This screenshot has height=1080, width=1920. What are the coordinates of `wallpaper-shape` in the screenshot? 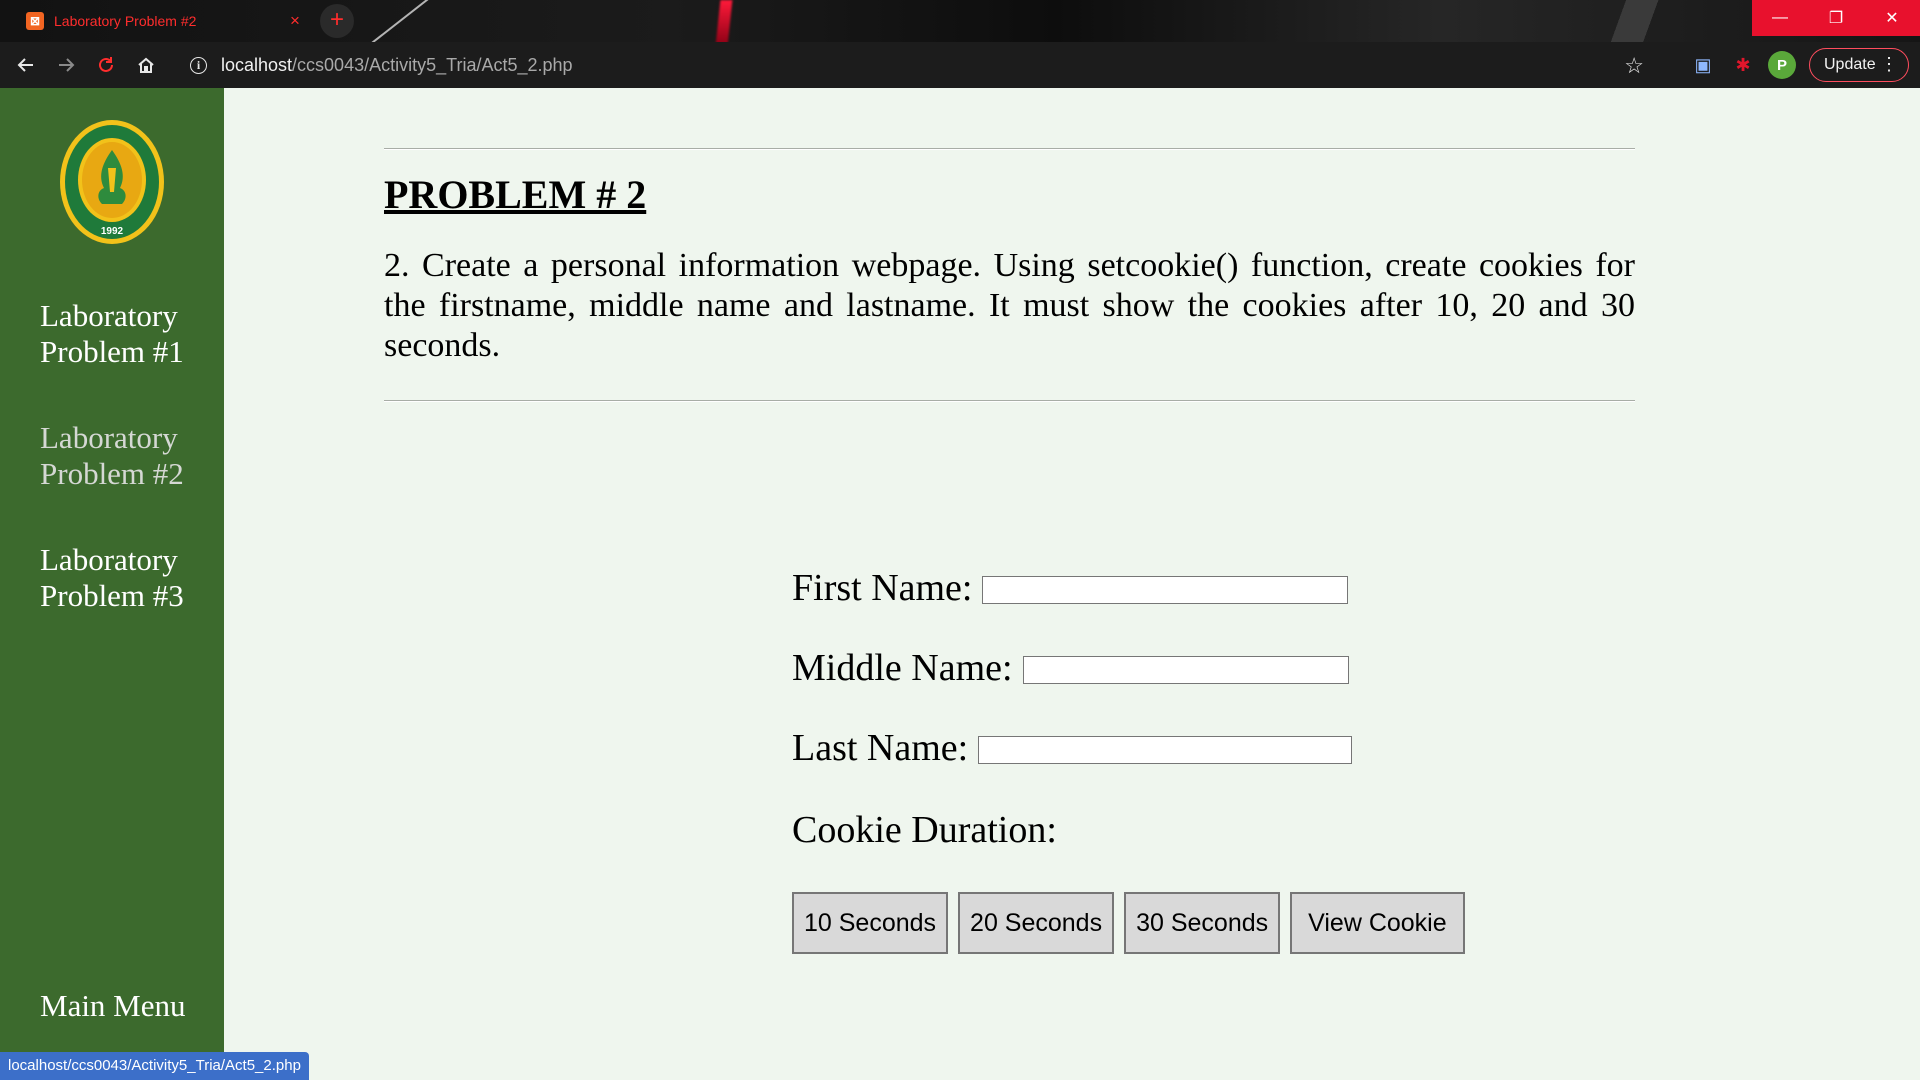 It's located at (1640, 21).